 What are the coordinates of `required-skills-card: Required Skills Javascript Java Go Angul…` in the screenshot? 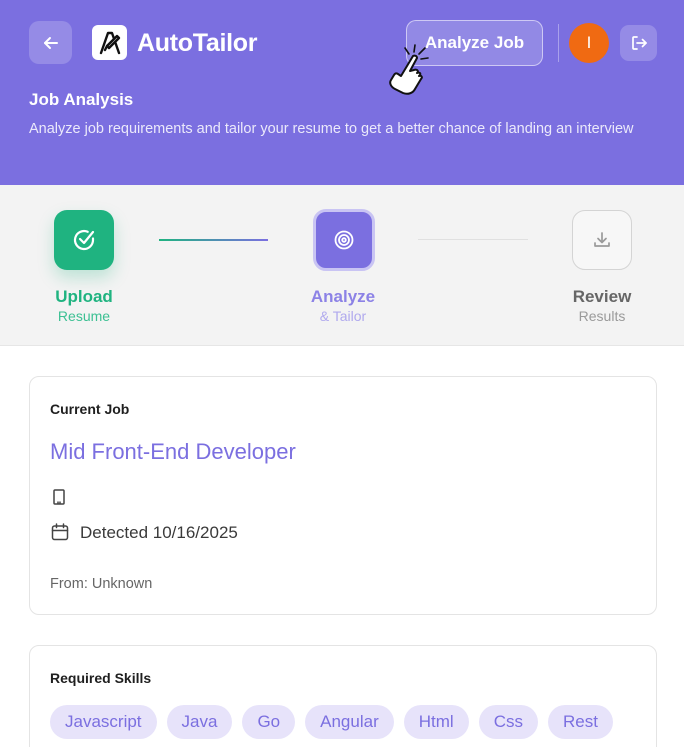 It's located at (343, 696).